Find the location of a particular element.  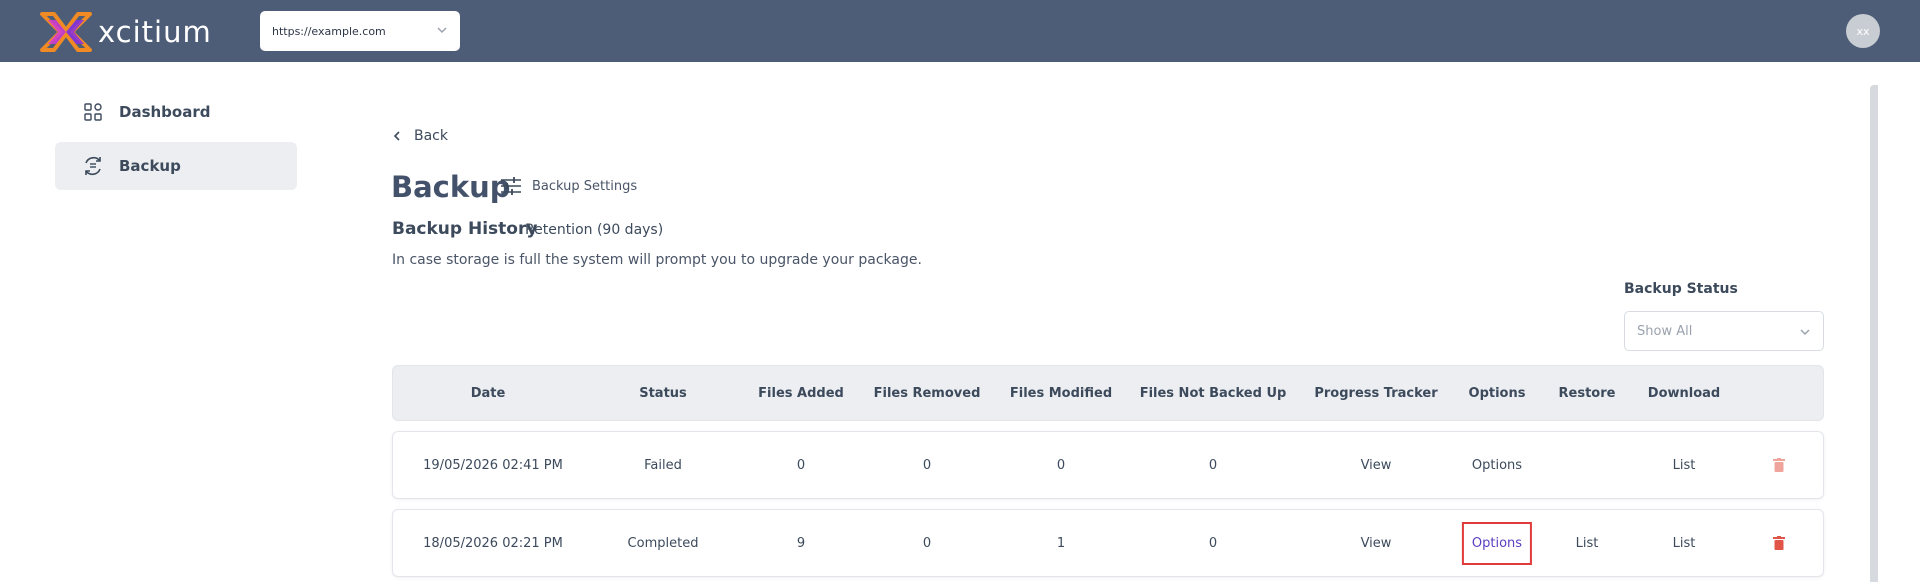

dashboard-icon is located at coordinates (93, 112).